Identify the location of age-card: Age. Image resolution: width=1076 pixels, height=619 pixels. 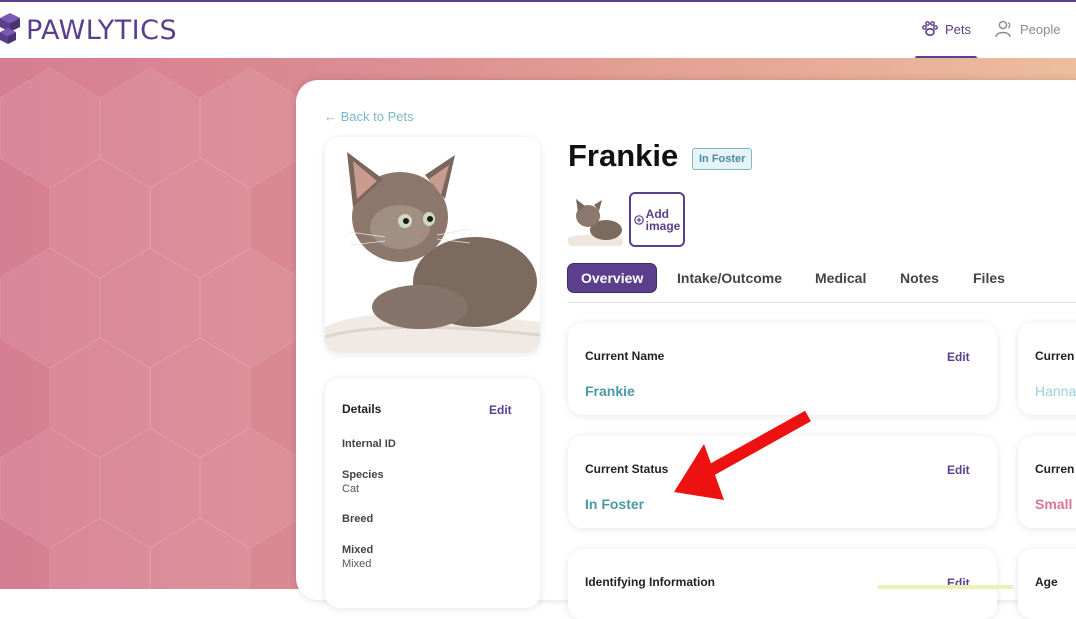
(1047, 584).